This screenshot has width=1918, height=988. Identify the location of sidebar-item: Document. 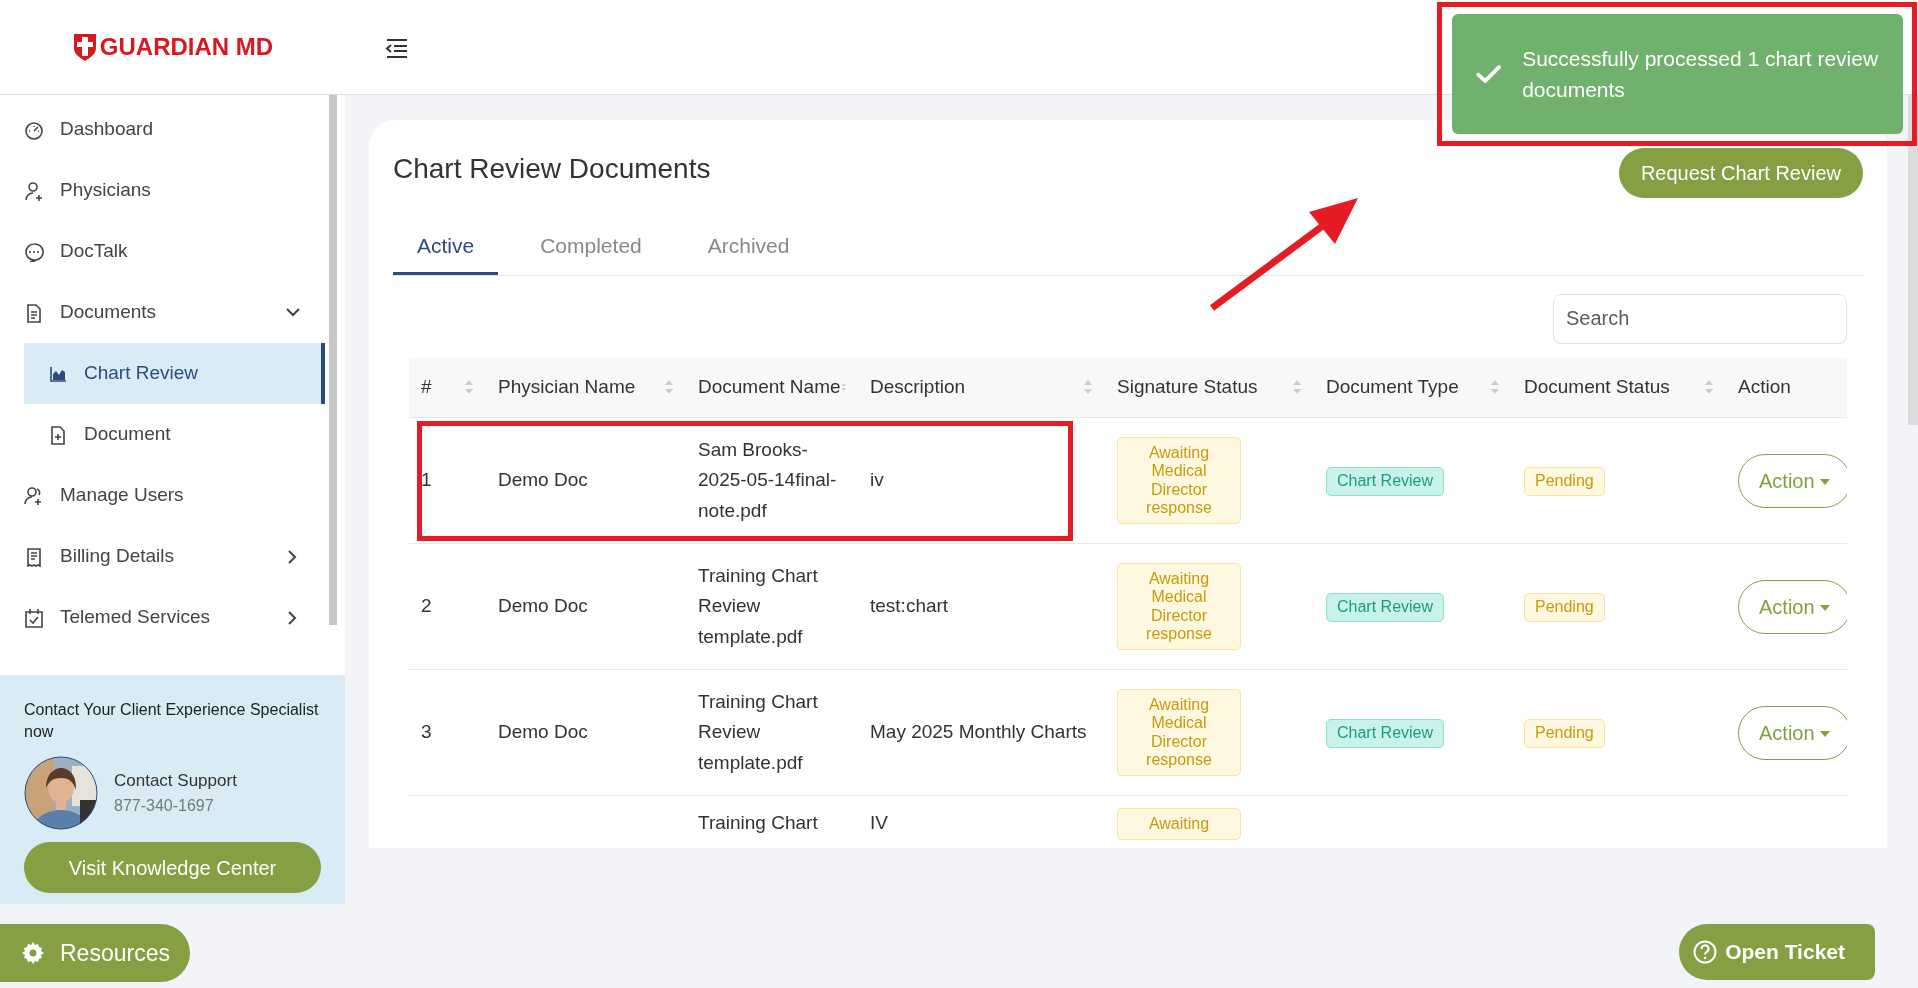
(174, 434).